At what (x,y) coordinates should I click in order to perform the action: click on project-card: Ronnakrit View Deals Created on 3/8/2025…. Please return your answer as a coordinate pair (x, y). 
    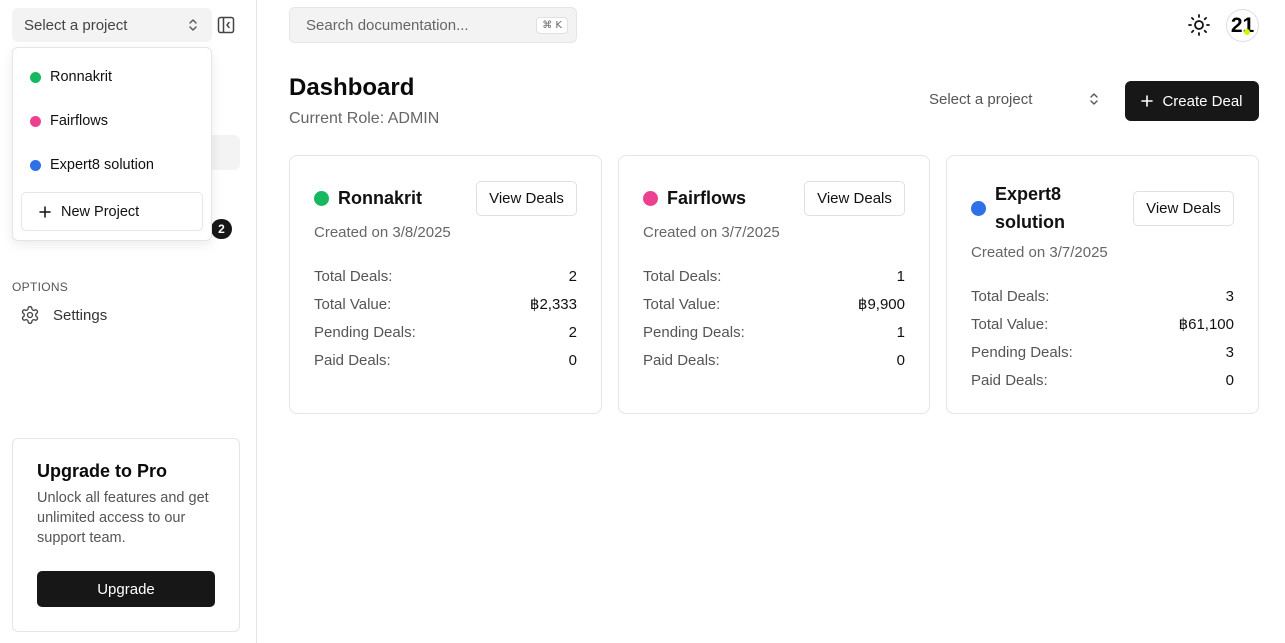
    Looking at the image, I should click on (445, 284).